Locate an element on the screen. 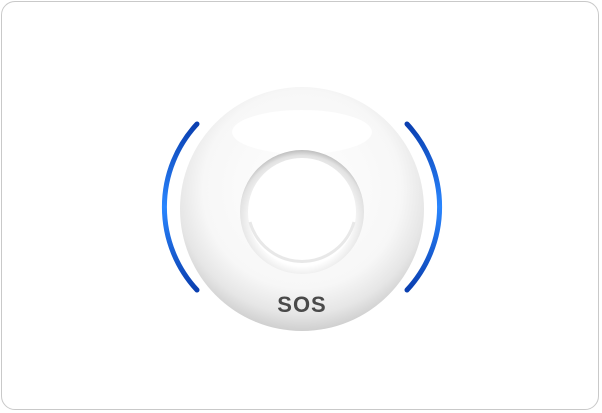 Image resolution: width=602 pixels, height=413 pixels. sos-label: SOS is located at coordinates (301, 304).